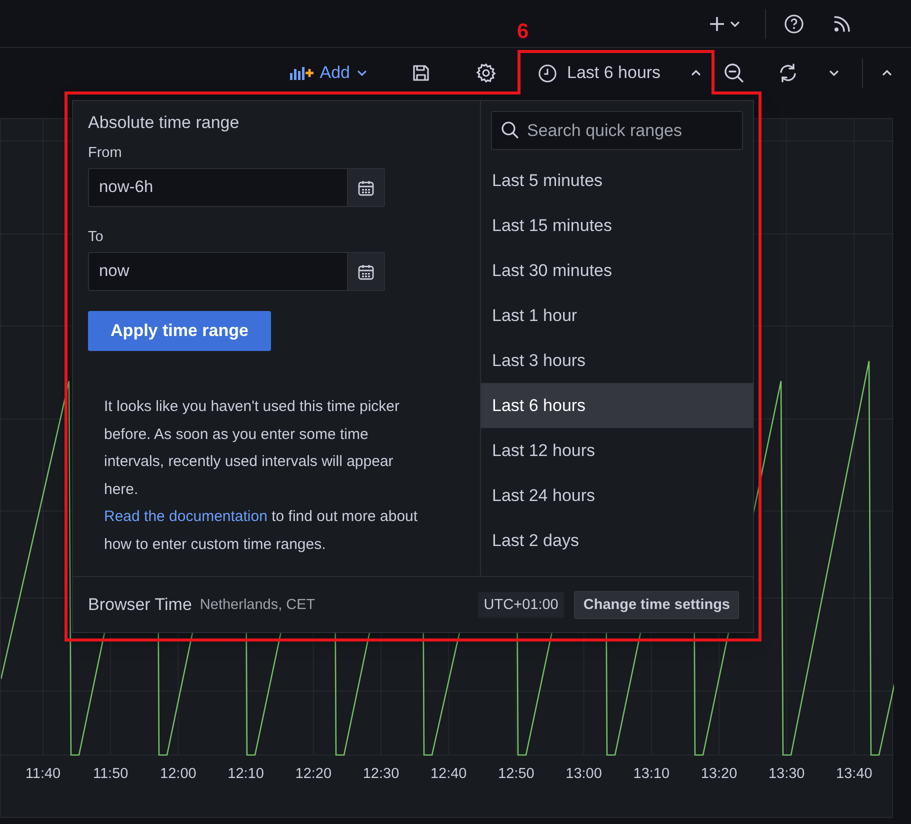  Describe the element at coordinates (217, 187) in the screenshot. I see `from-field: now-6h` at that location.